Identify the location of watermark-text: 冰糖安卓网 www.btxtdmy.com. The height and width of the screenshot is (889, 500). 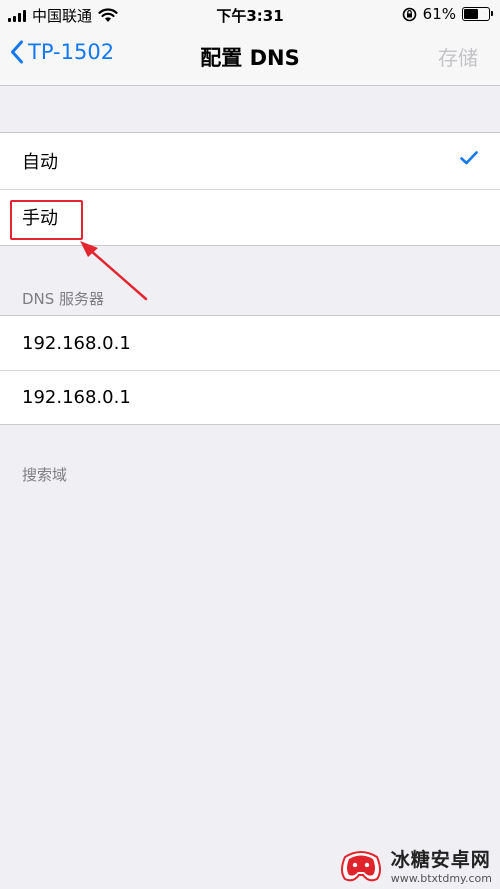
(441, 865).